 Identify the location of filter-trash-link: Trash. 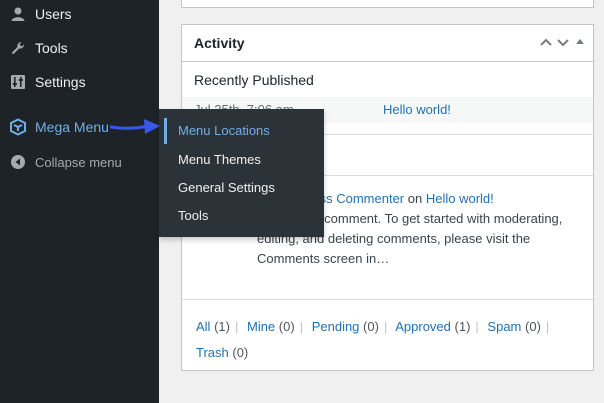
(212, 352).